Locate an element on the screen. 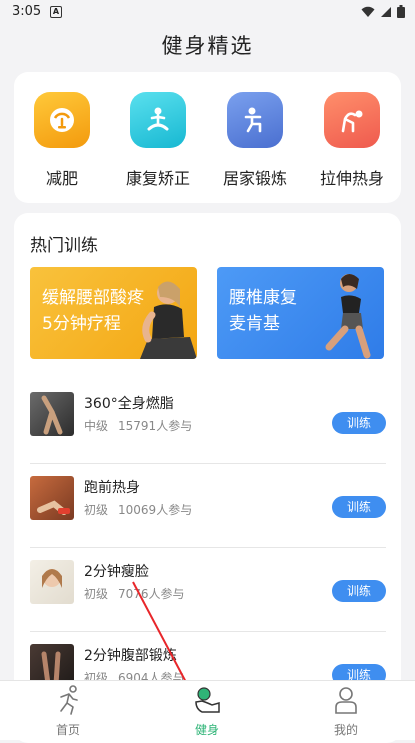 The width and height of the screenshot is (415, 743). wifi-icon is located at coordinates (368, 11).